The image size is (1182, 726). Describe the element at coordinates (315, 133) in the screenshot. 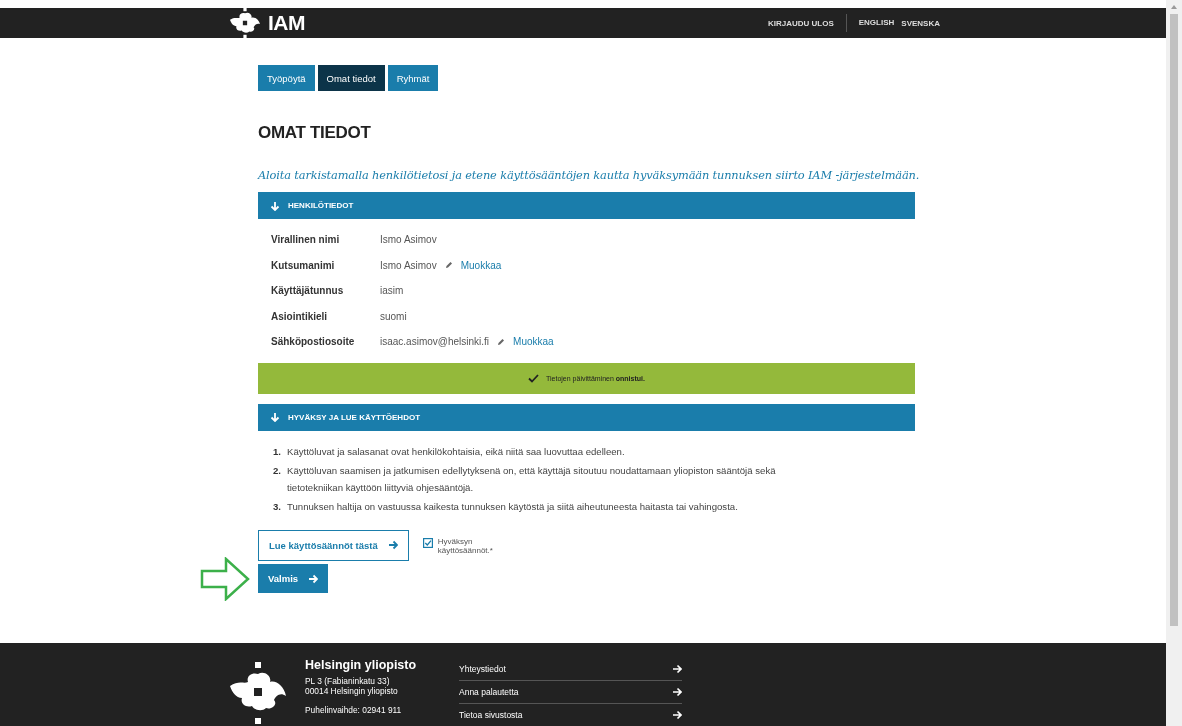

I see `page-title: OMAT TIEDOT` at that location.